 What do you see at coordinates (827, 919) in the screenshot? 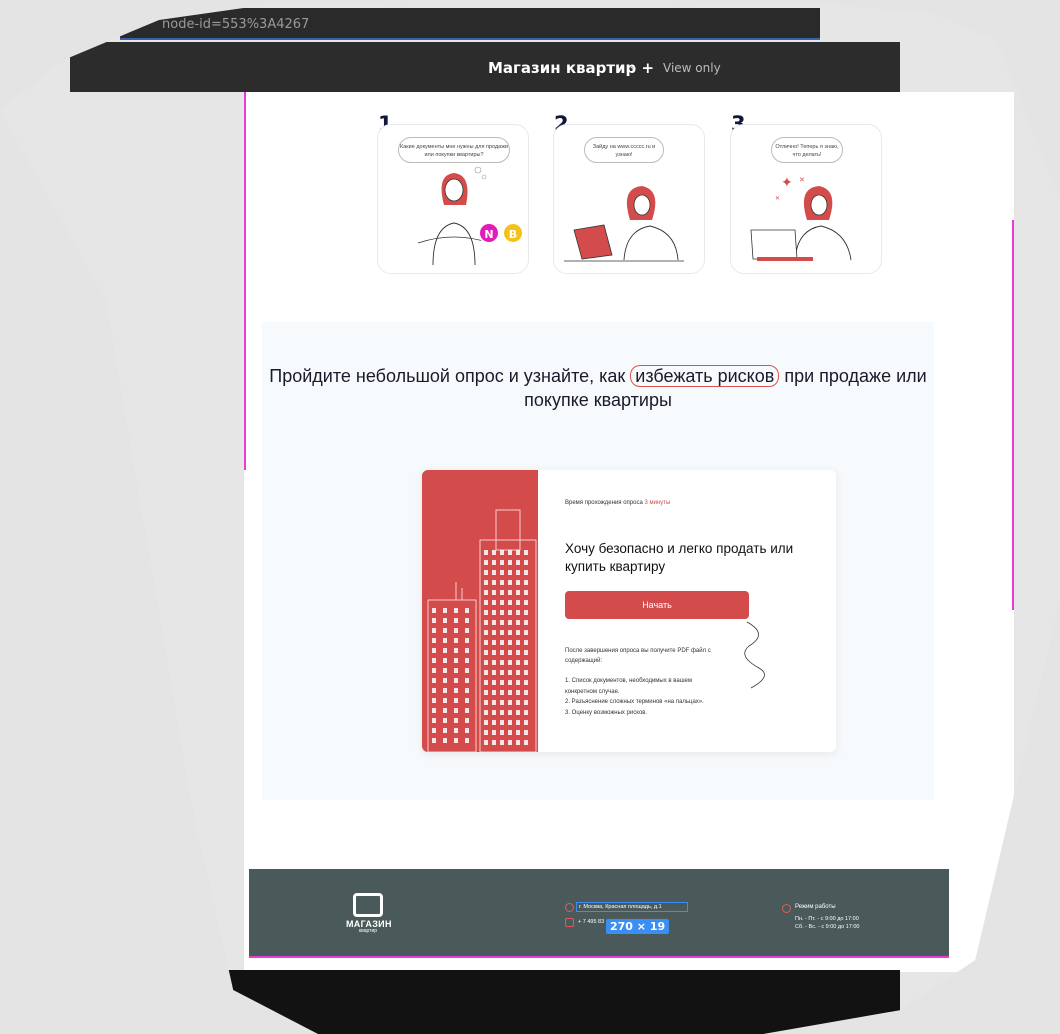
I see `hours-weekdays: Пн. - Пт. - с 9:00 до 17:00` at bounding box center [827, 919].